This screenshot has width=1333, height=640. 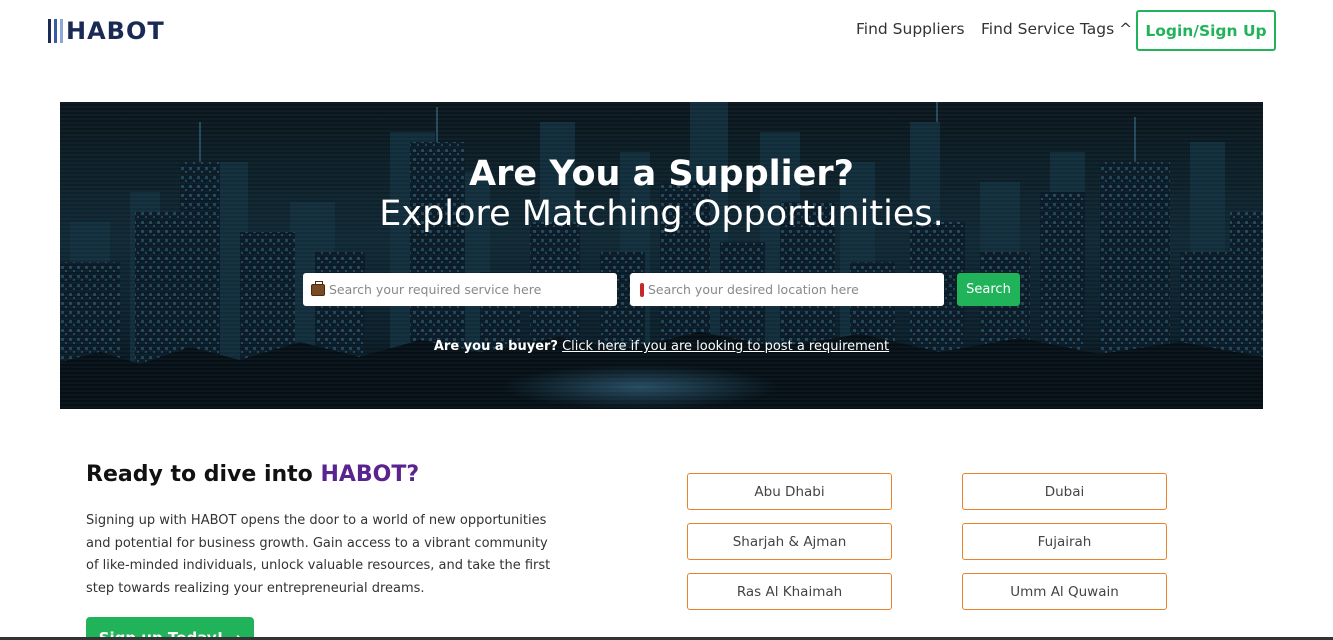 I want to click on city-button-sharjah-ajman: Sharjah & Ajman, so click(x=789, y=541).